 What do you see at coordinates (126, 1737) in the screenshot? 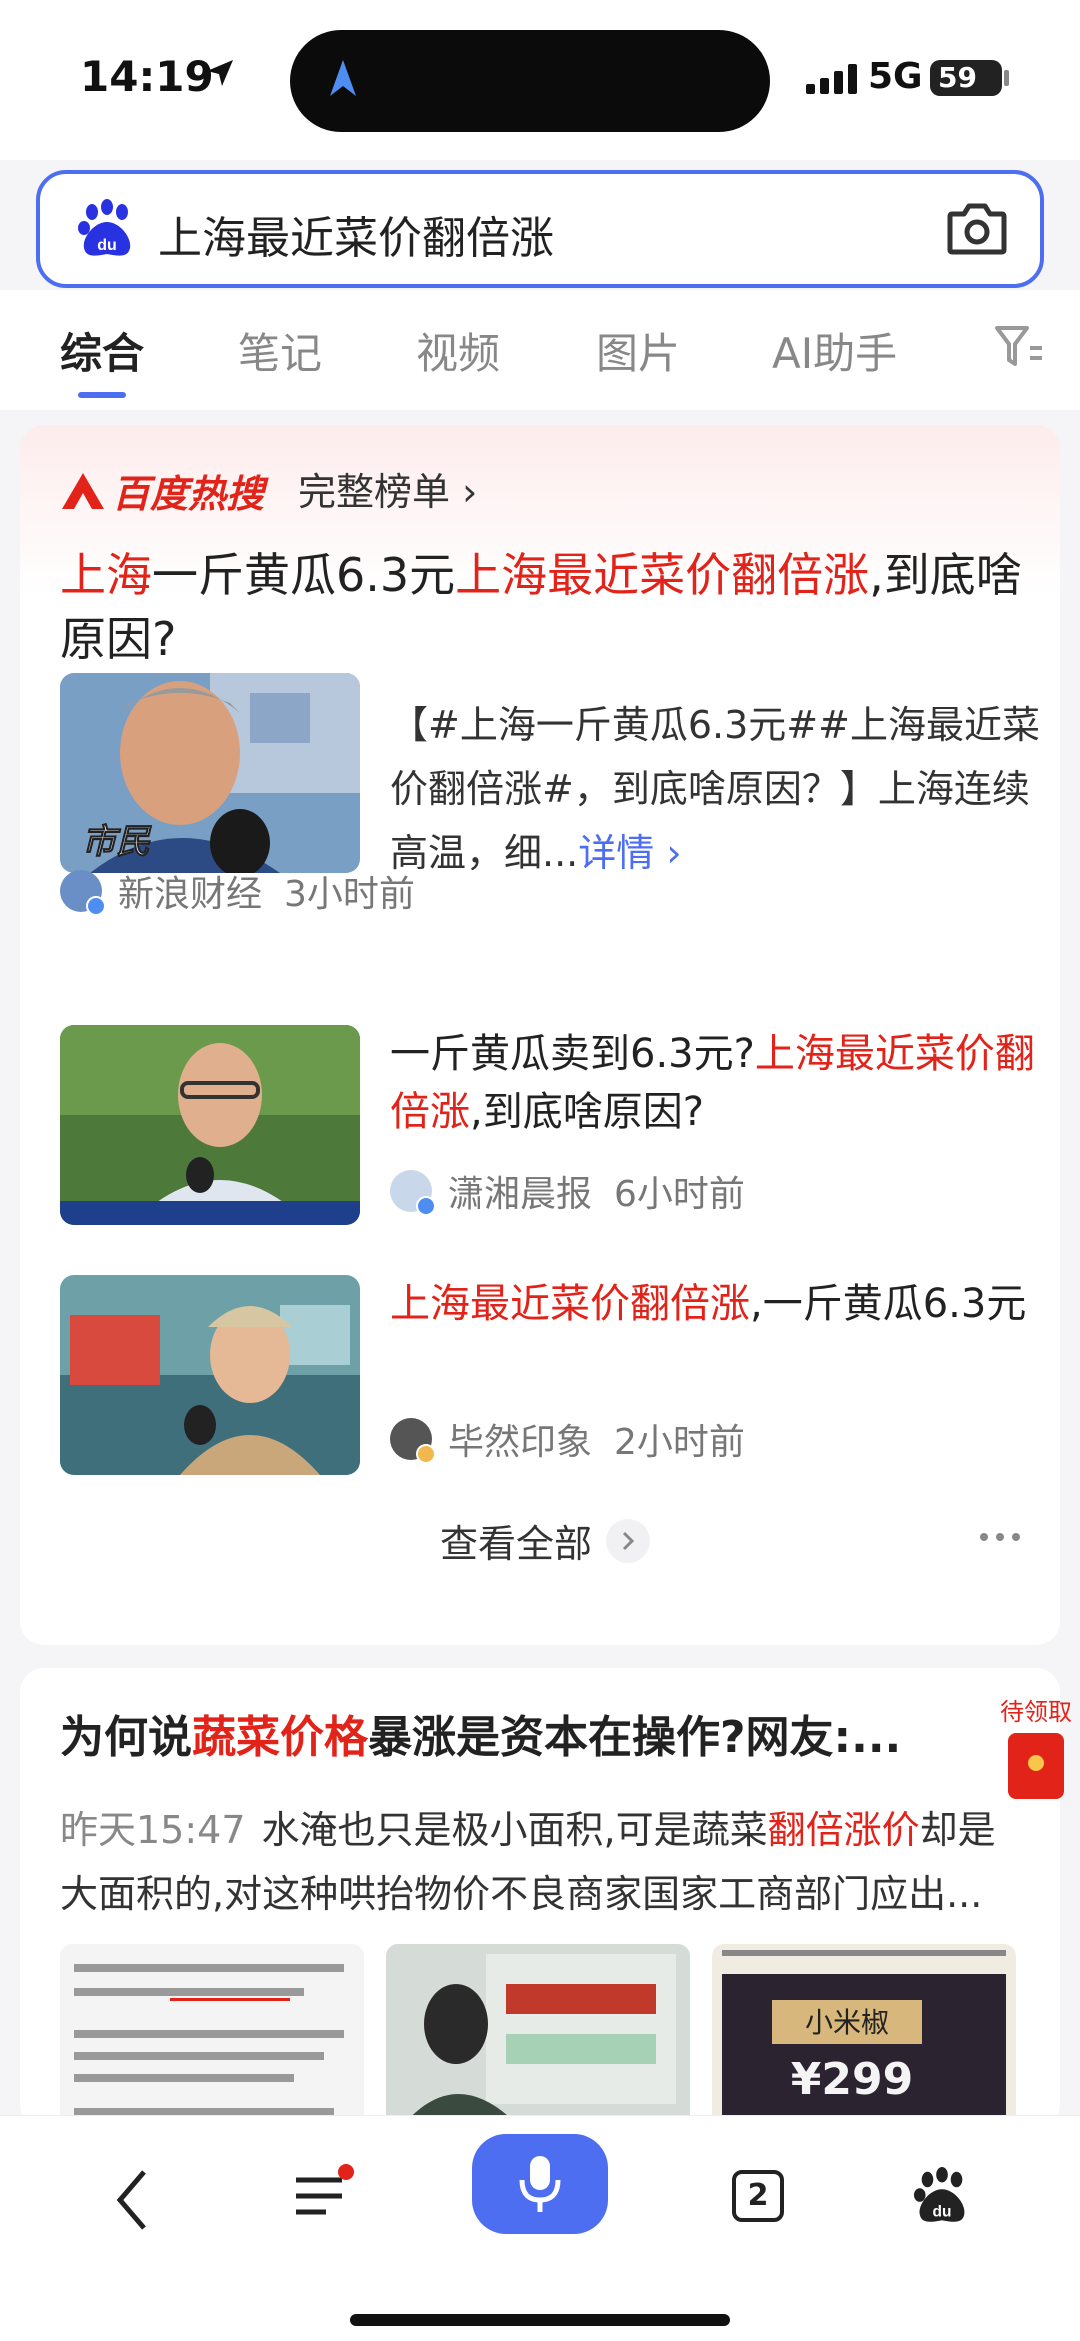
I see `title-part: 为何说` at bounding box center [126, 1737].